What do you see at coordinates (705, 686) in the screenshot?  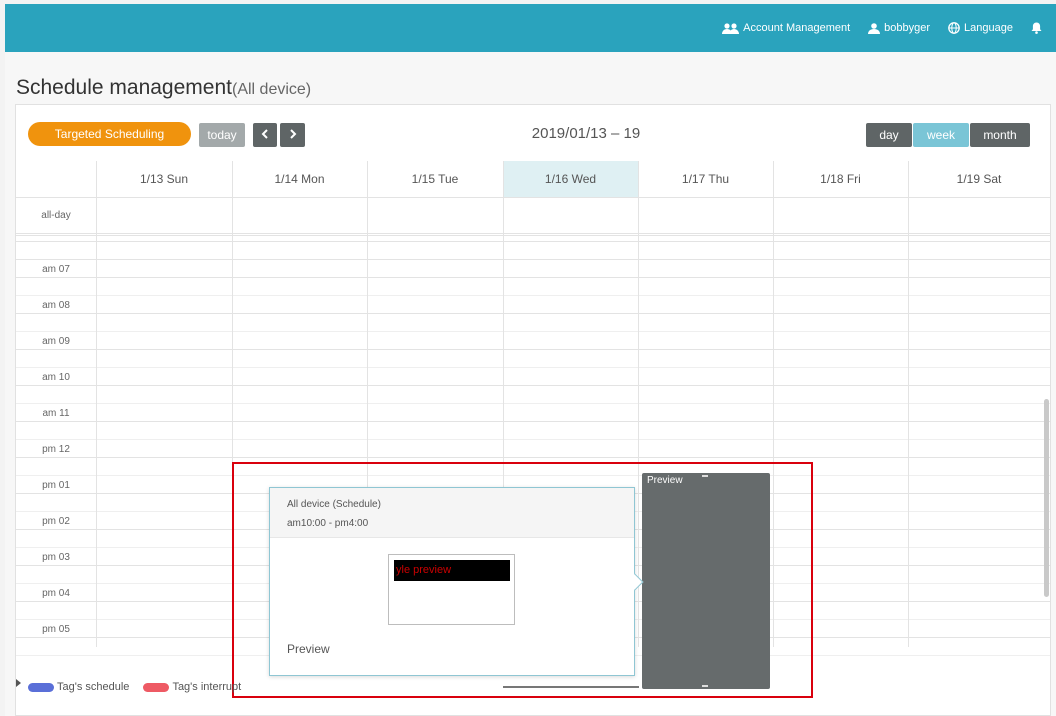 I see `resize-handle-bottom` at bounding box center [705, 686].